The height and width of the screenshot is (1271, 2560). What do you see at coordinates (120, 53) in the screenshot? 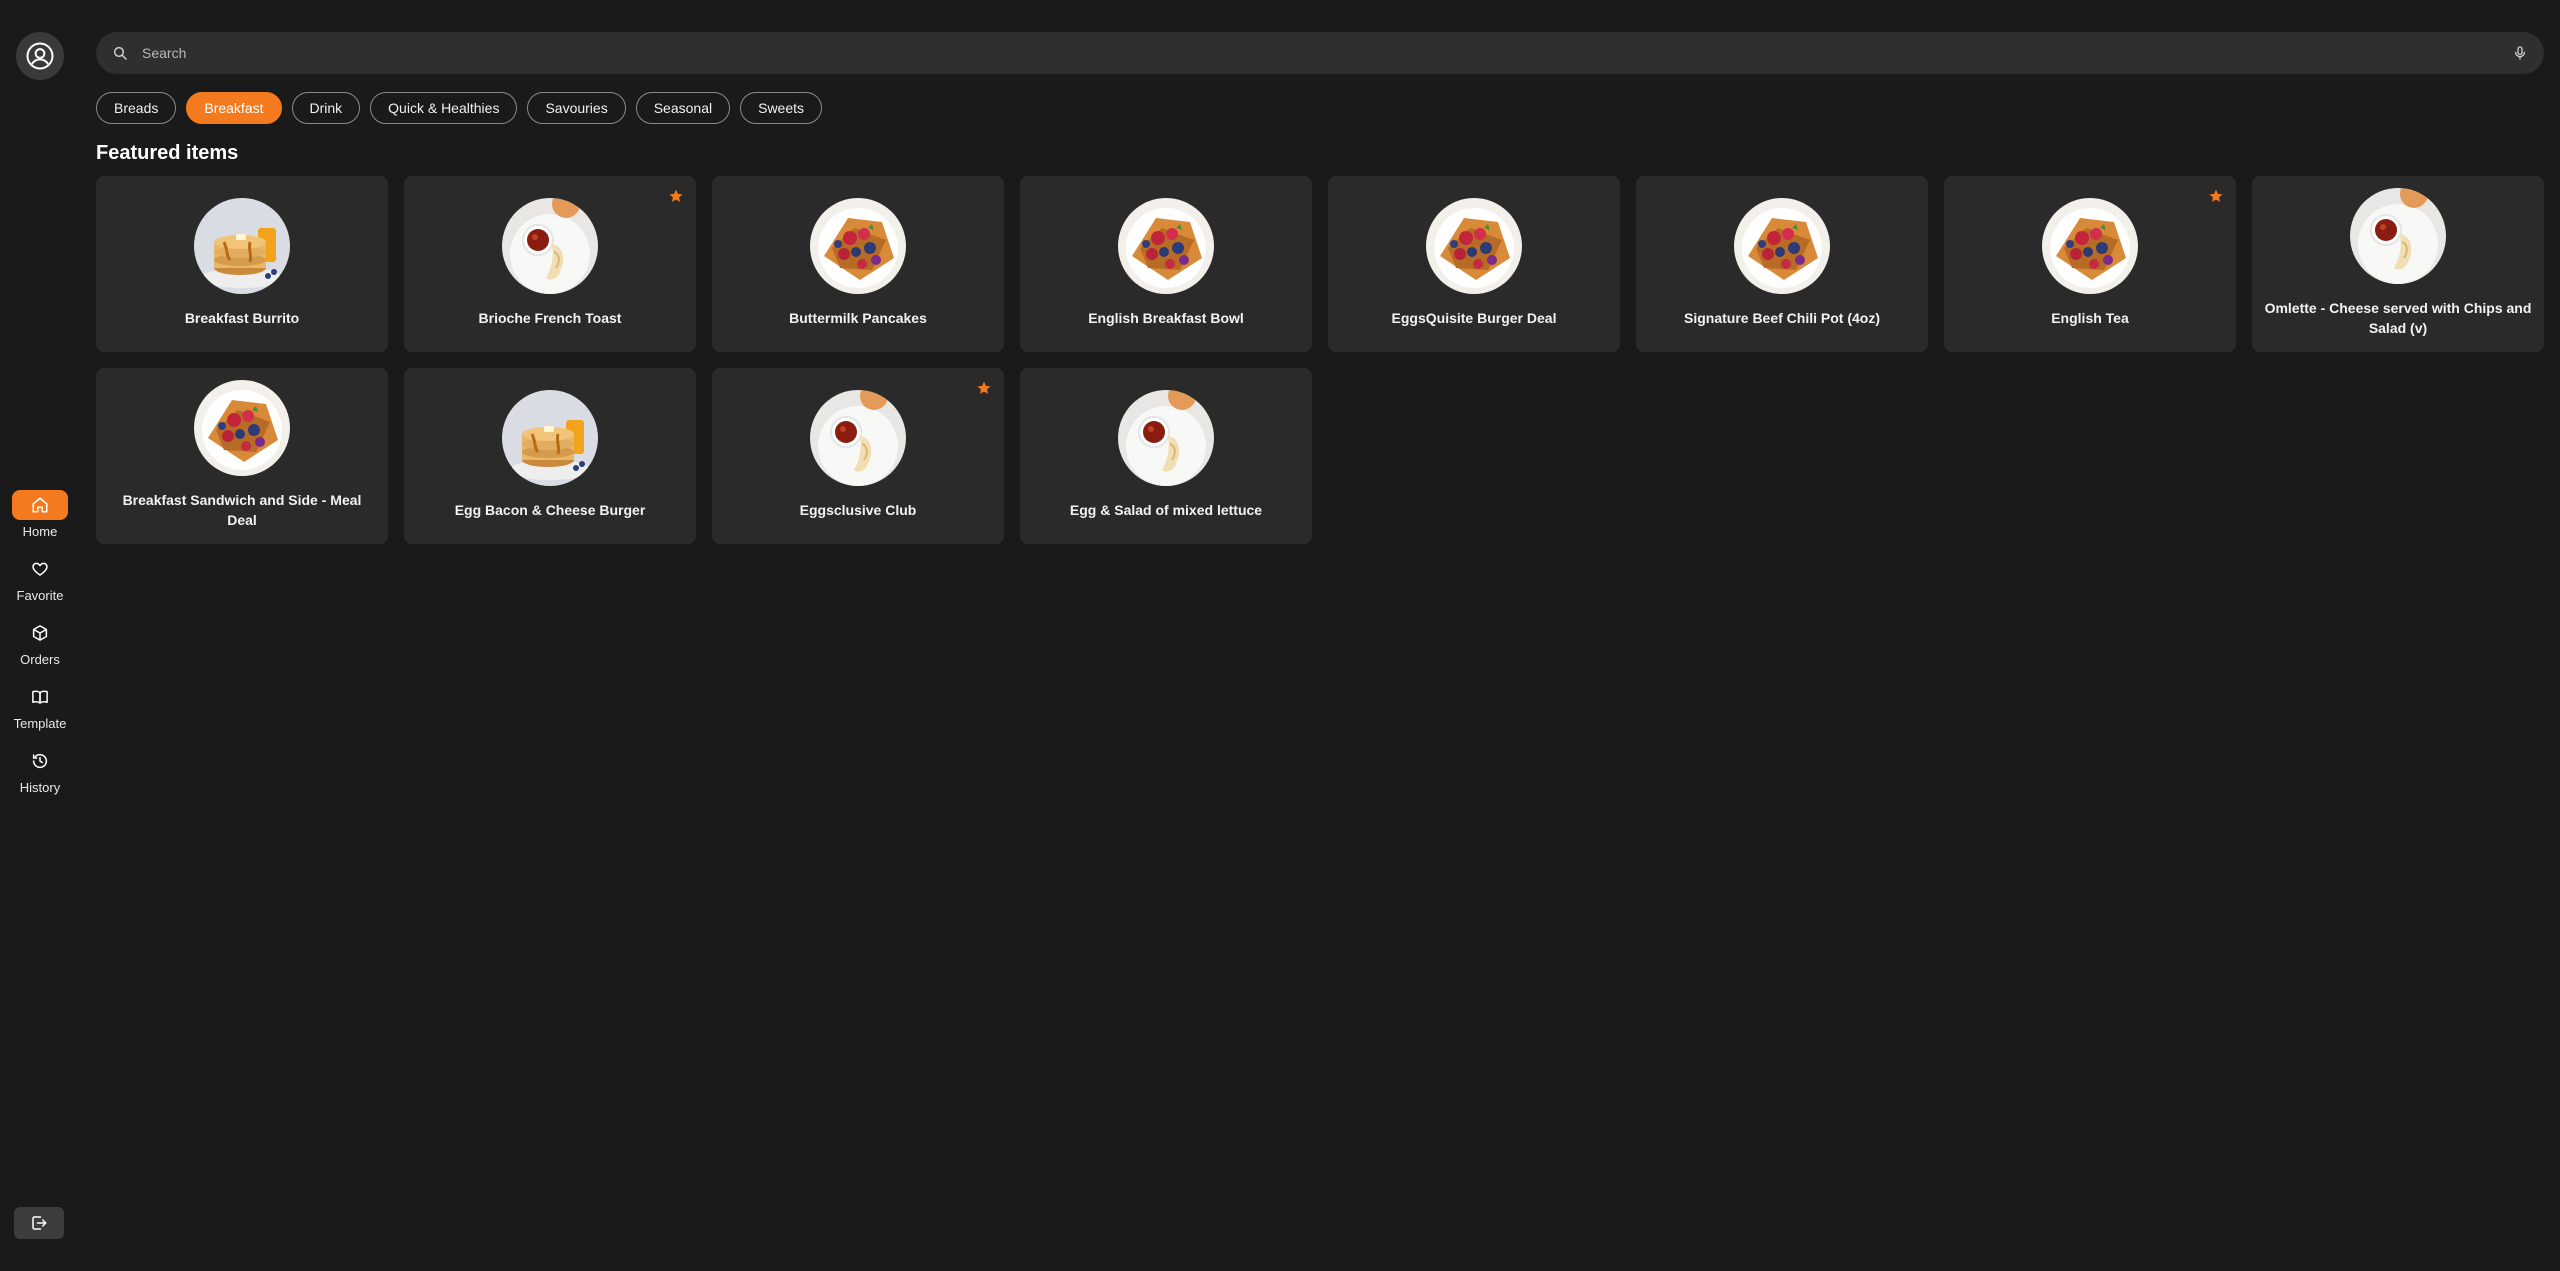
I see `search-icon` at bounding box center [120, 53].